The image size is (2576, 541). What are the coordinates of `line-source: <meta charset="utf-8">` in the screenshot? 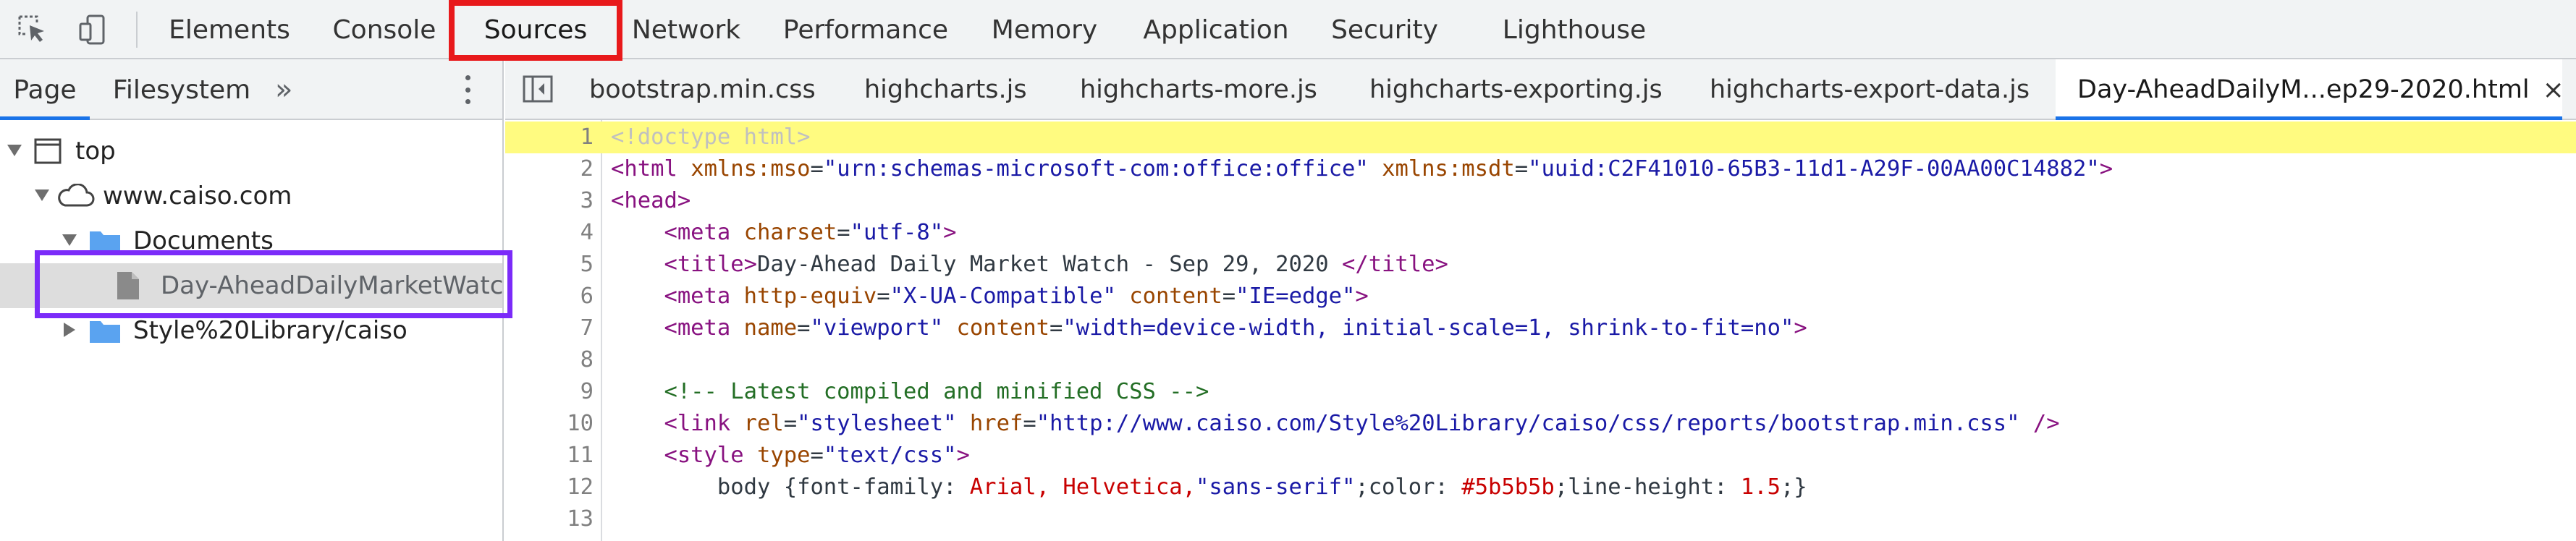 It's located at (811, 232).